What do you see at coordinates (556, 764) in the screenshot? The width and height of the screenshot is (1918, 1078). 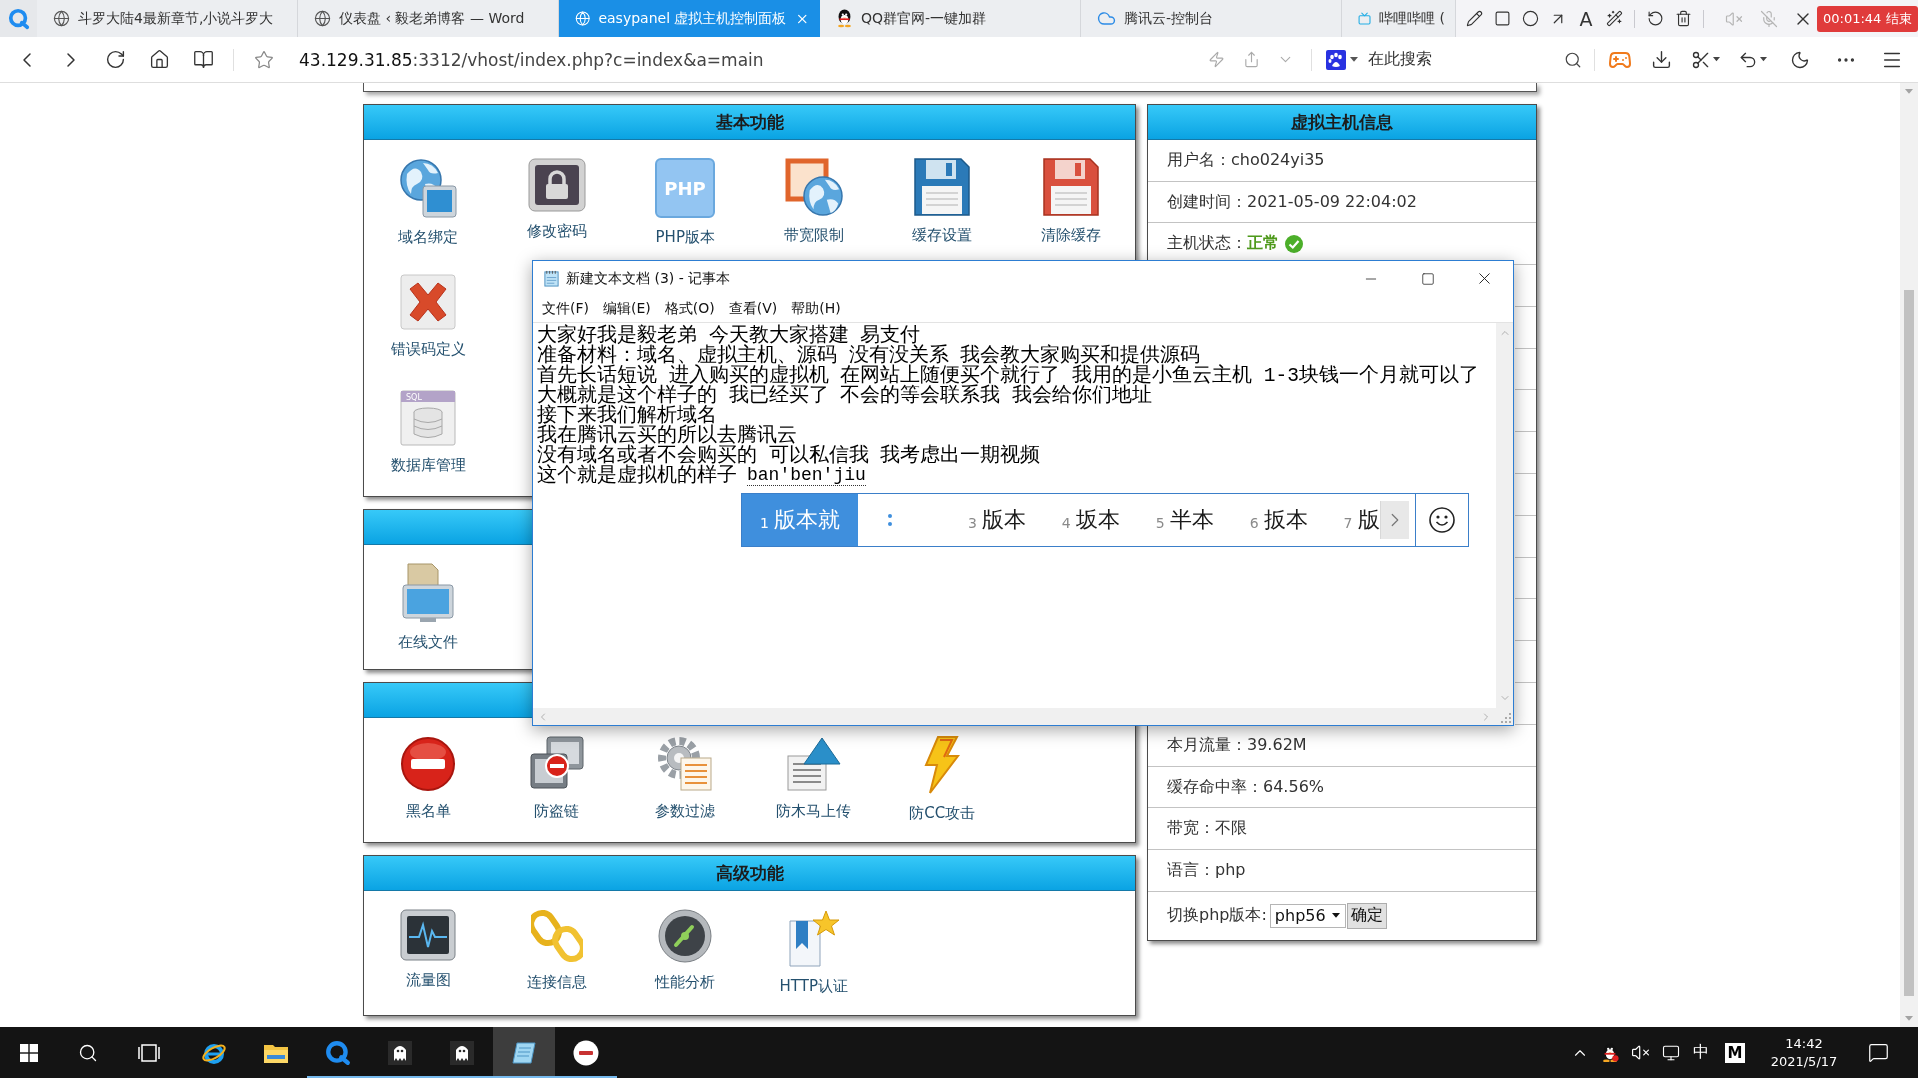 I see `windows-block-icon` at bounding box center [556, 764].